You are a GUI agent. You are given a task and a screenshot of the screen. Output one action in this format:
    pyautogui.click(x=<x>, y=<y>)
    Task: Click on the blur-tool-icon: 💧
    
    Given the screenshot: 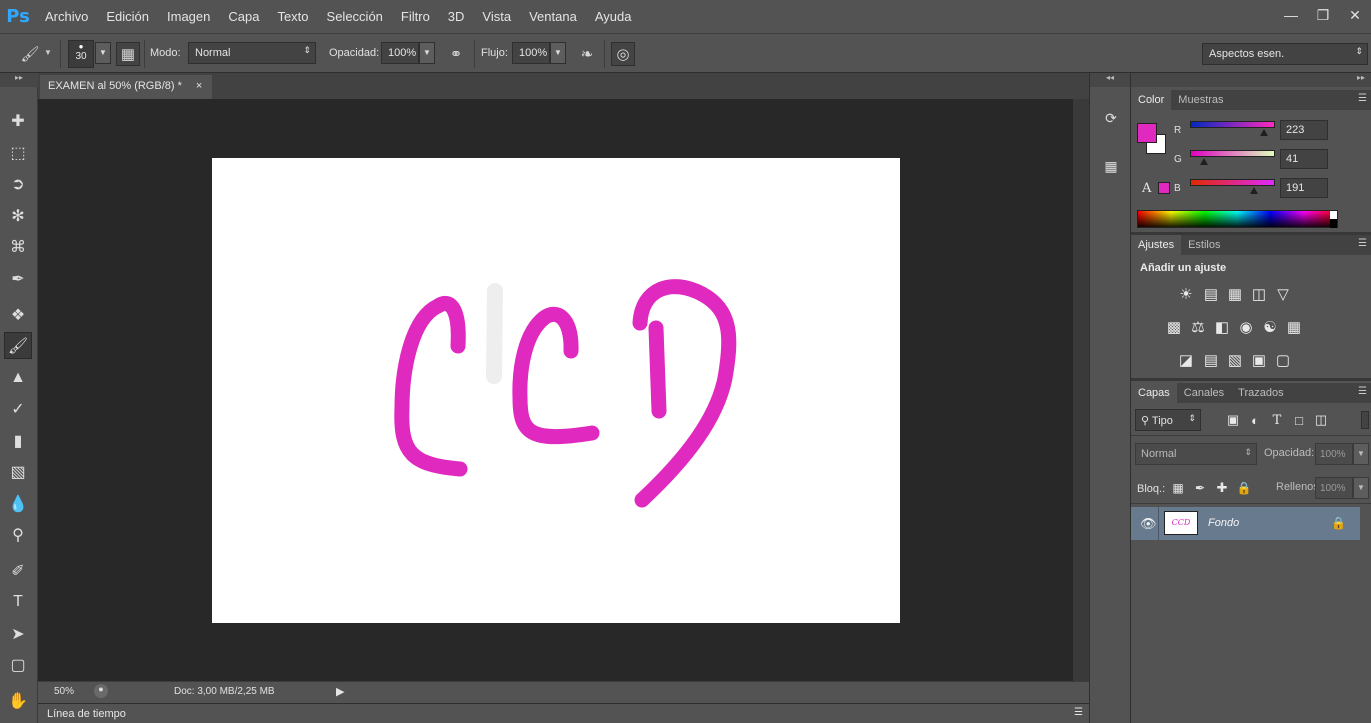 What is the action you would take?
    pyautogui.click(x=18, y=503)
    